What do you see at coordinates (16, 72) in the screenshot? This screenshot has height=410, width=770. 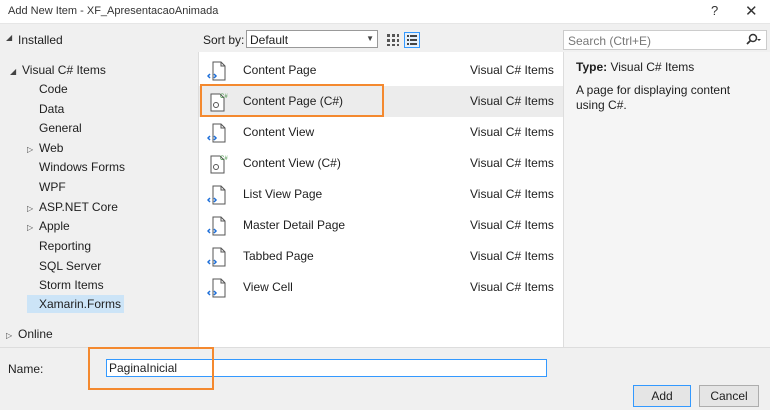 I see `expand-icon: ◢` at bounding box center [16, 72].